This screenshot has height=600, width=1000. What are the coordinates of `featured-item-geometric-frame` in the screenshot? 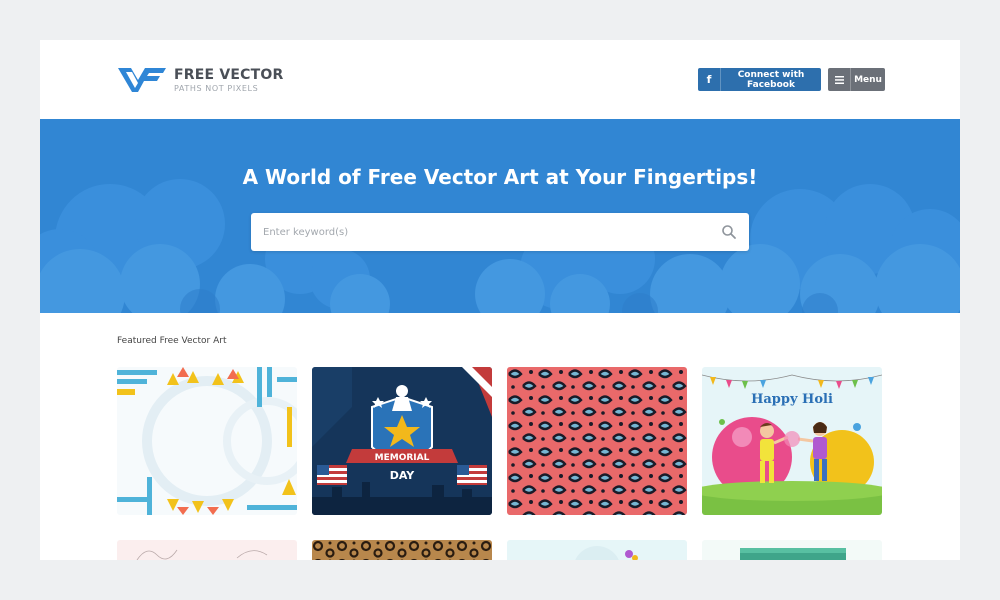 It's located at (207, 441).